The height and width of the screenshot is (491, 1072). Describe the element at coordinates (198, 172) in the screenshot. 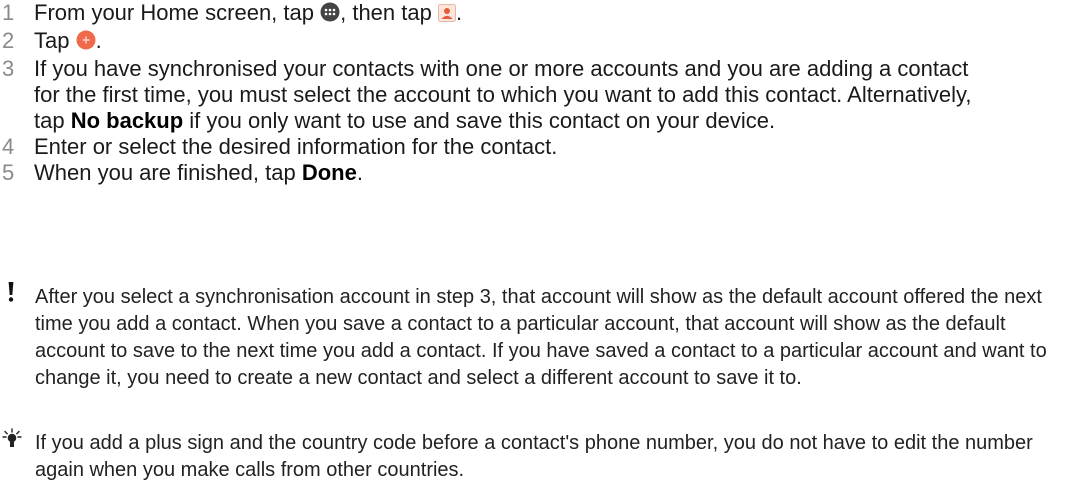

I see `step-text: When you are finished, tap Done.` at that location.